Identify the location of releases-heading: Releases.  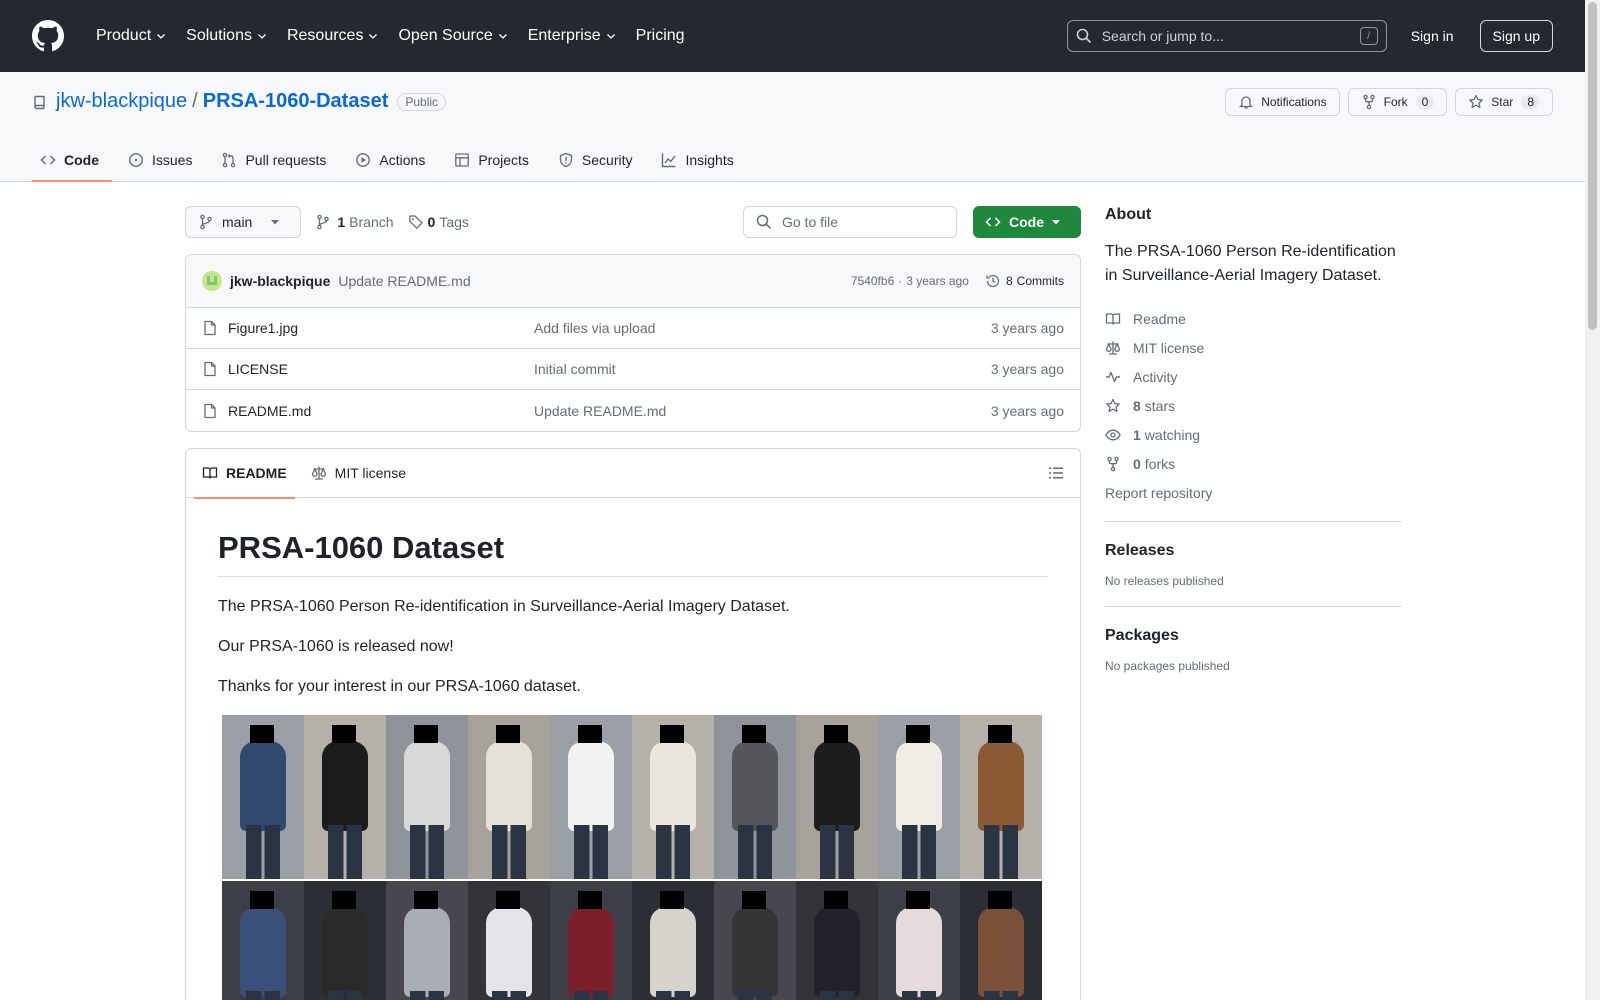
(1253, 551).